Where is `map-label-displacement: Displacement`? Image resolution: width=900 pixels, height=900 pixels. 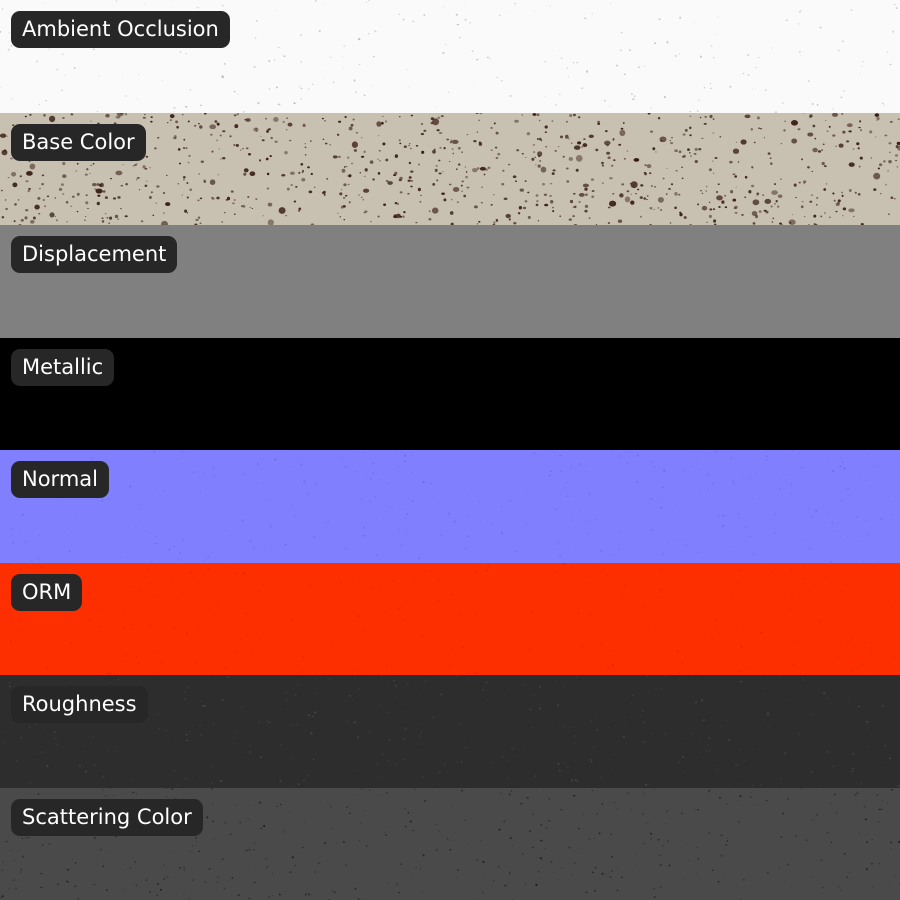 map-label-displacement: Displacement is located at coordinates (94, 254).